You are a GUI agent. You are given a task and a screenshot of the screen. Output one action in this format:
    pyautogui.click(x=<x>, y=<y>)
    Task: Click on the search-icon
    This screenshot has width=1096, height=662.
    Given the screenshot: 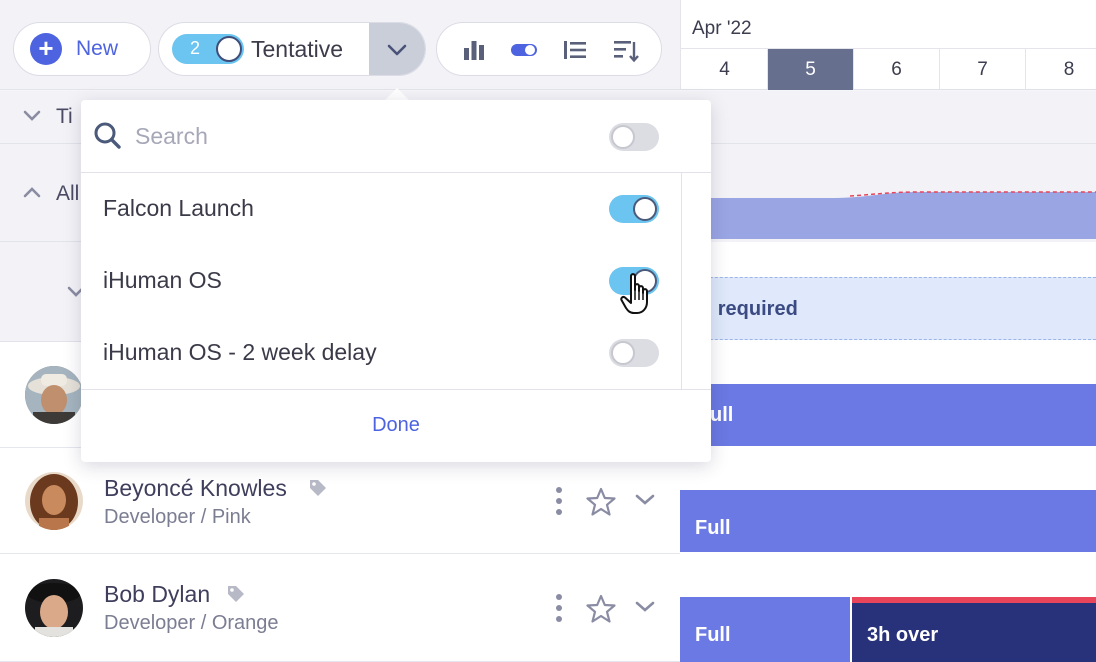 What is the action you would take?
    pyautogui.click(x=107, y=135)
    